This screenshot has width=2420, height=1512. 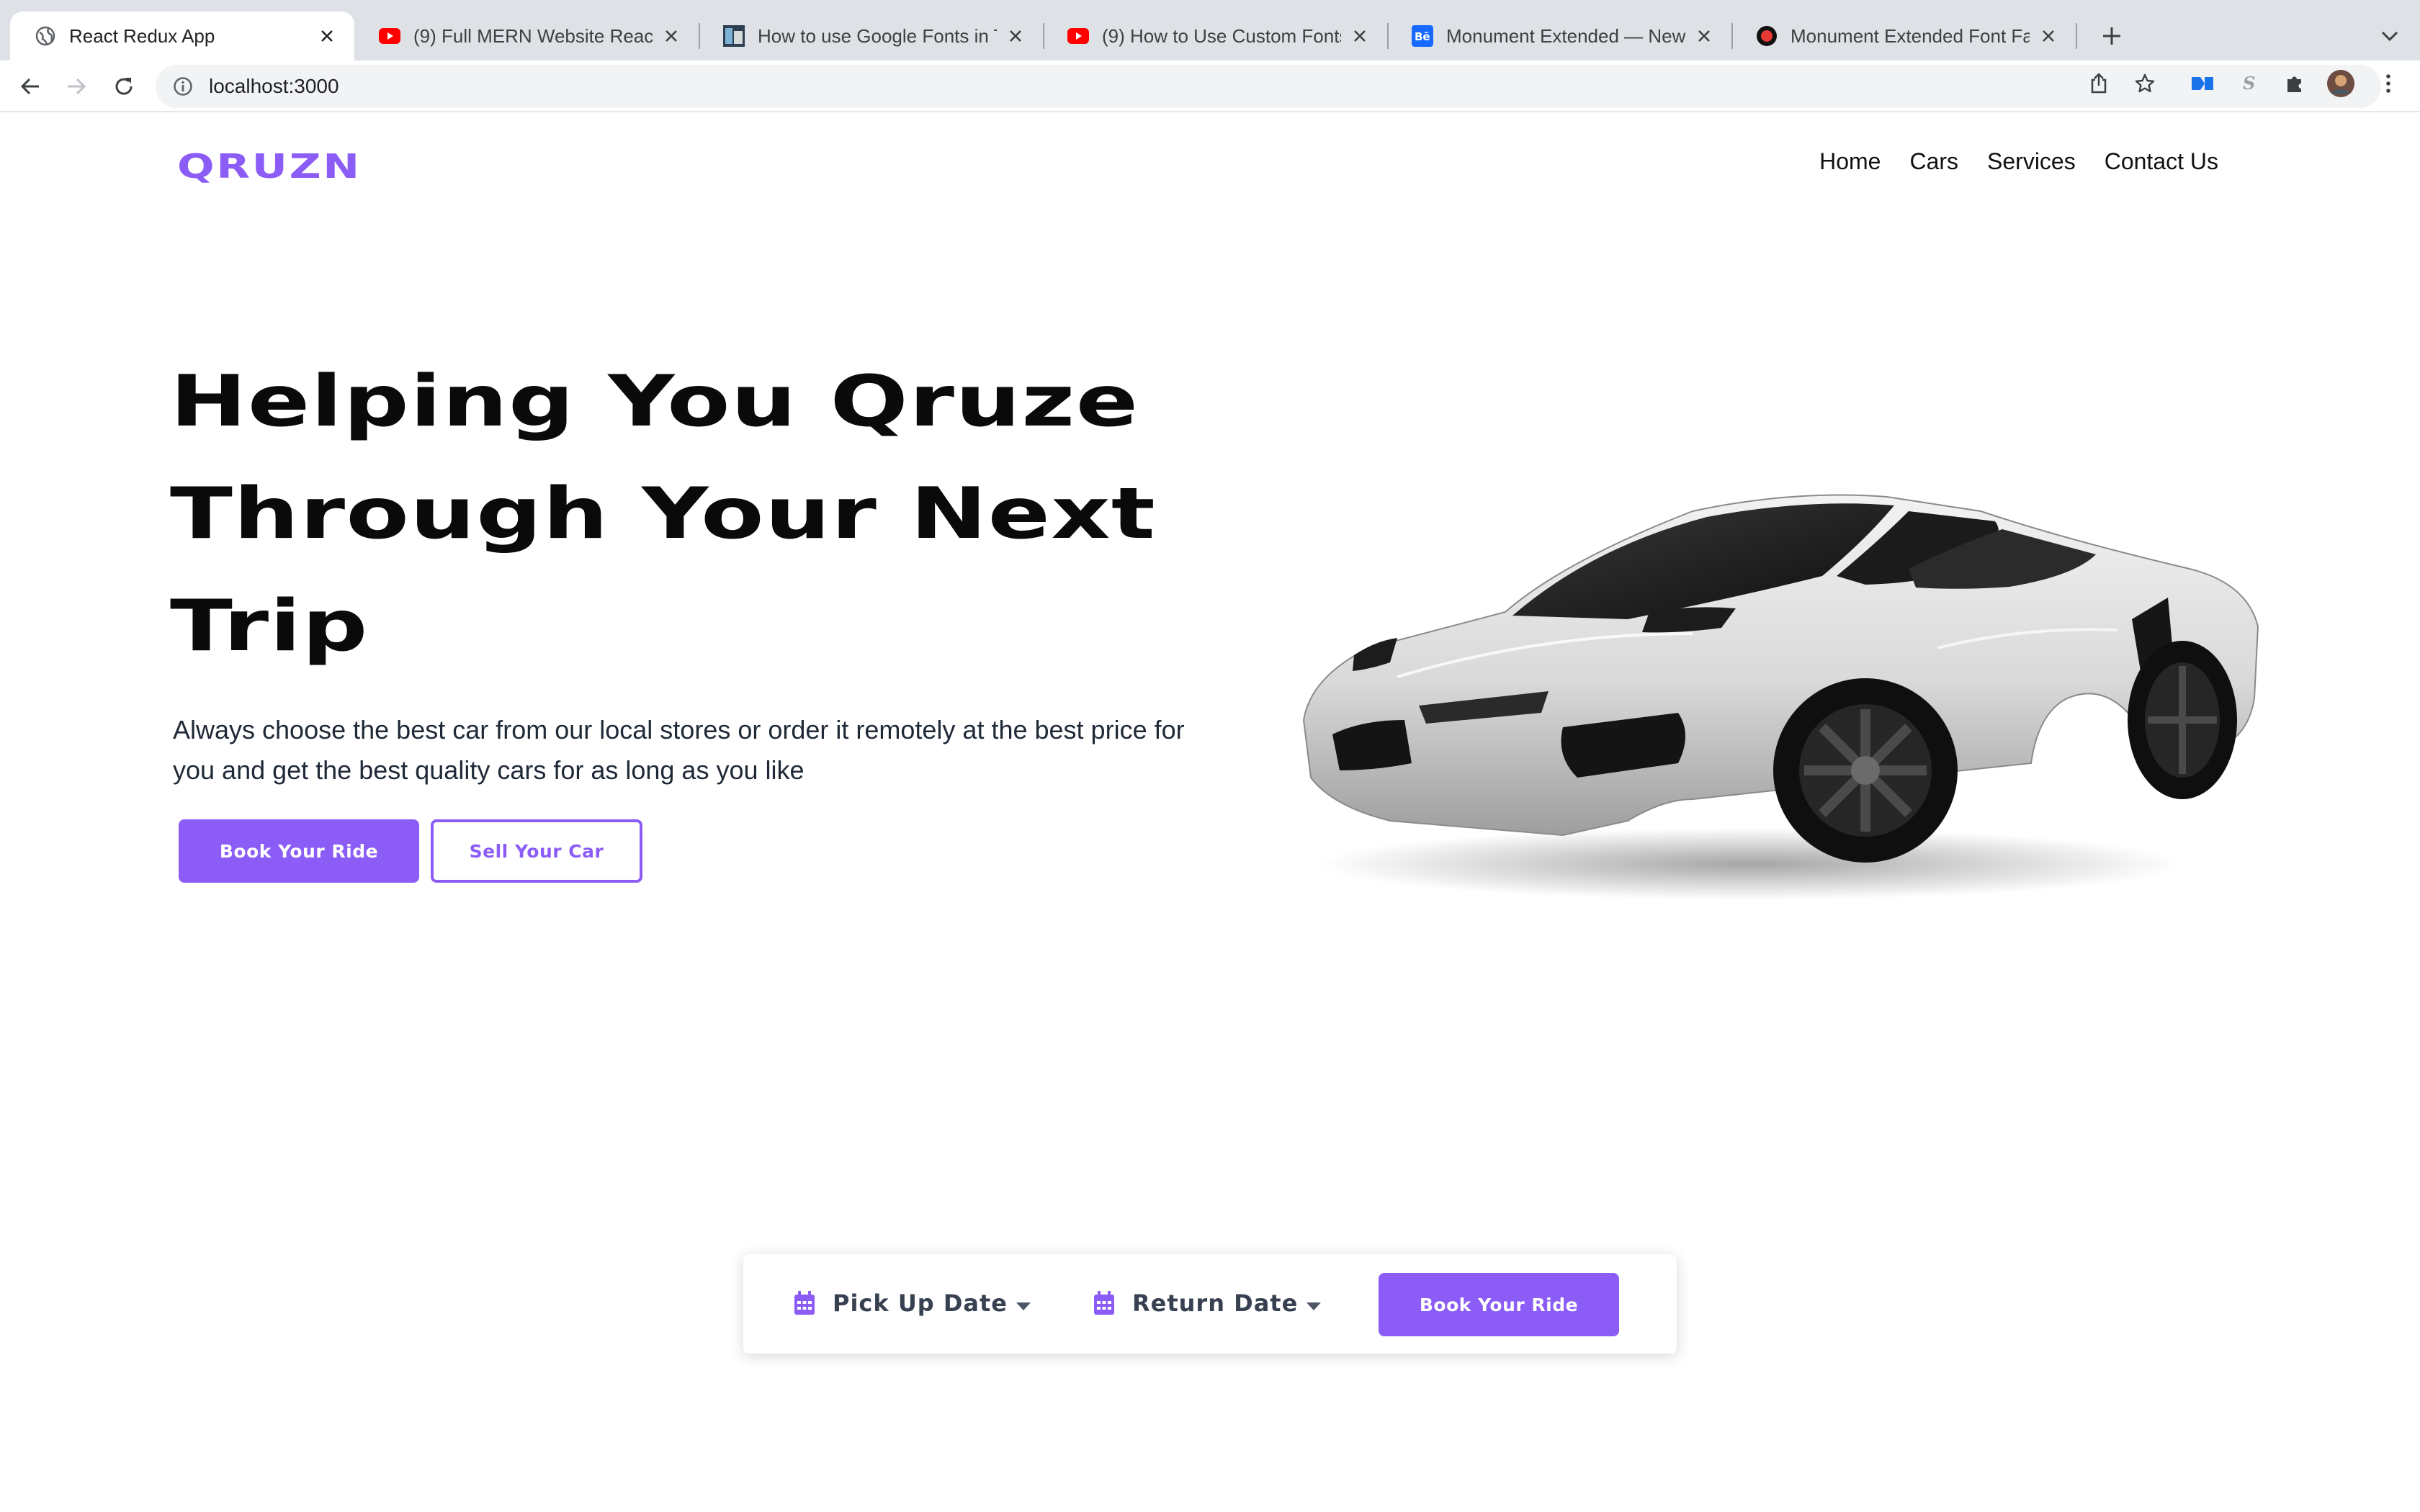 What do you see at coordinates (274, 86) in the screenshot?
I see `url-text: localhost:3000` at bounding box center [274, 86].